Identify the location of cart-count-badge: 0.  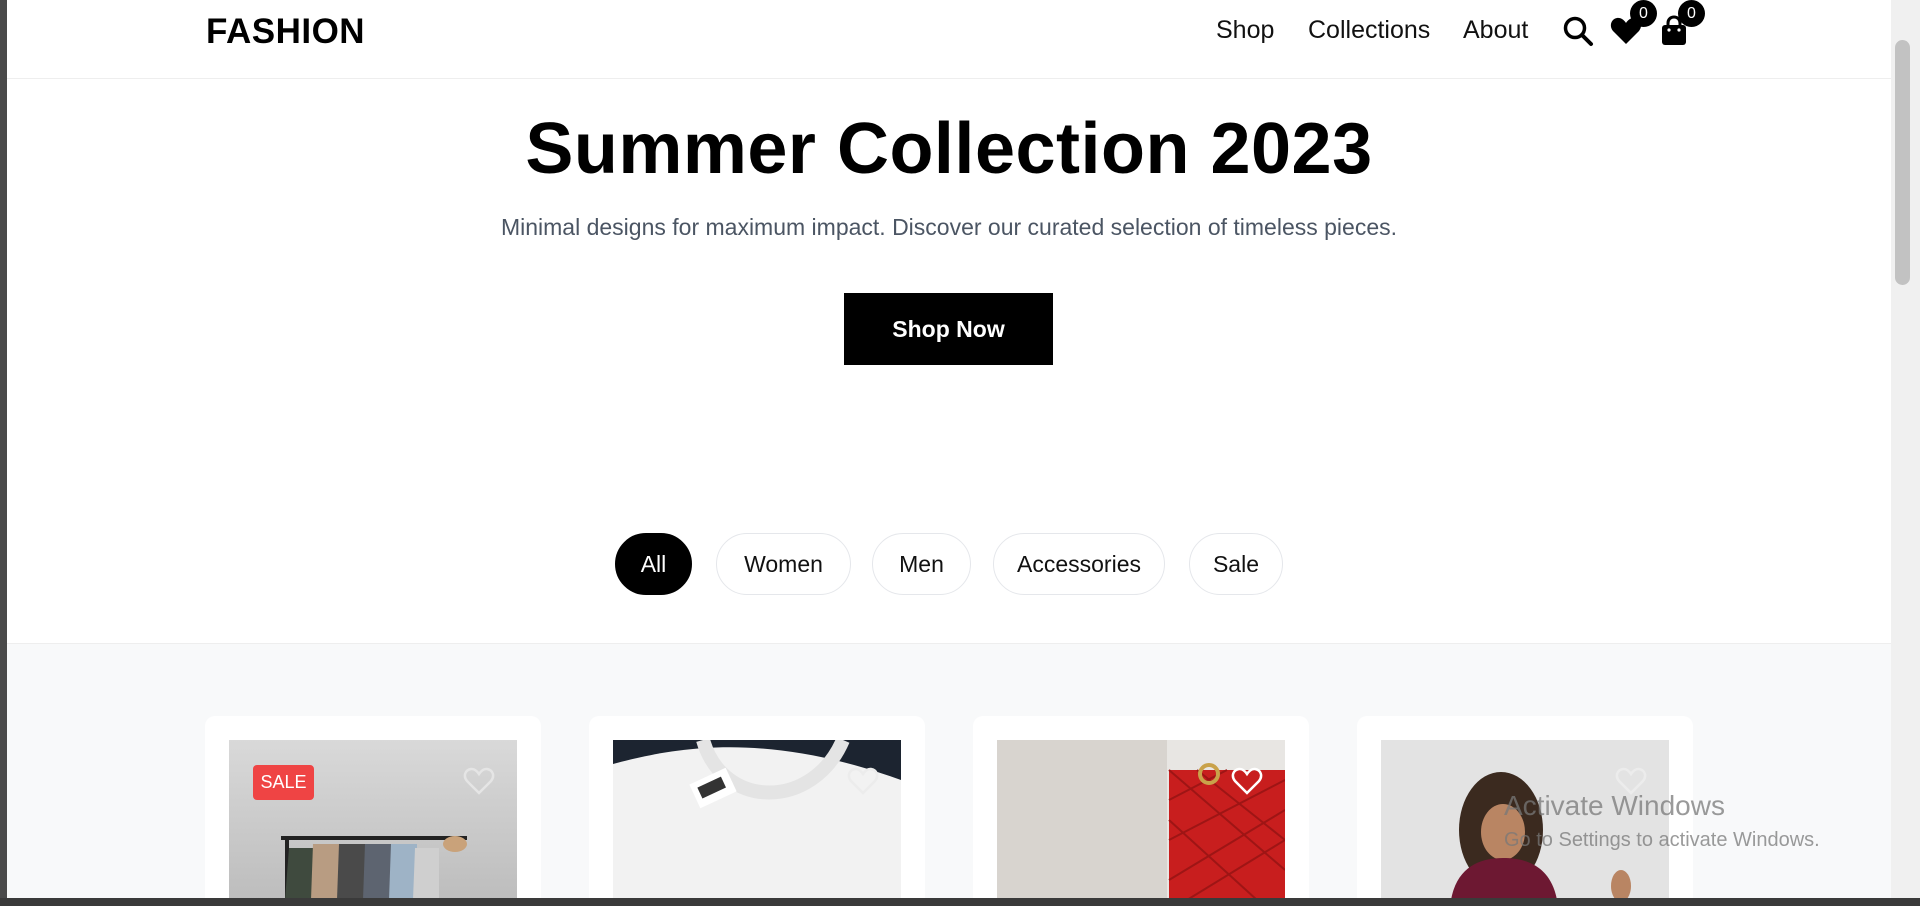
(1691, 13).